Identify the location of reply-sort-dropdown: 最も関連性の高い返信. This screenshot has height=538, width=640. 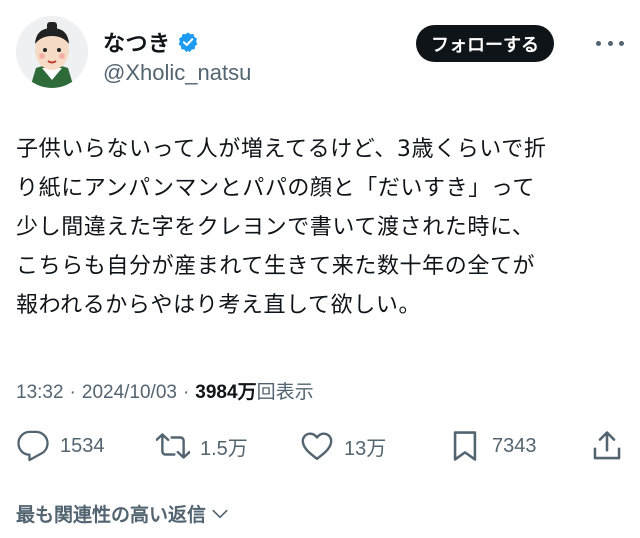
(123, 513).